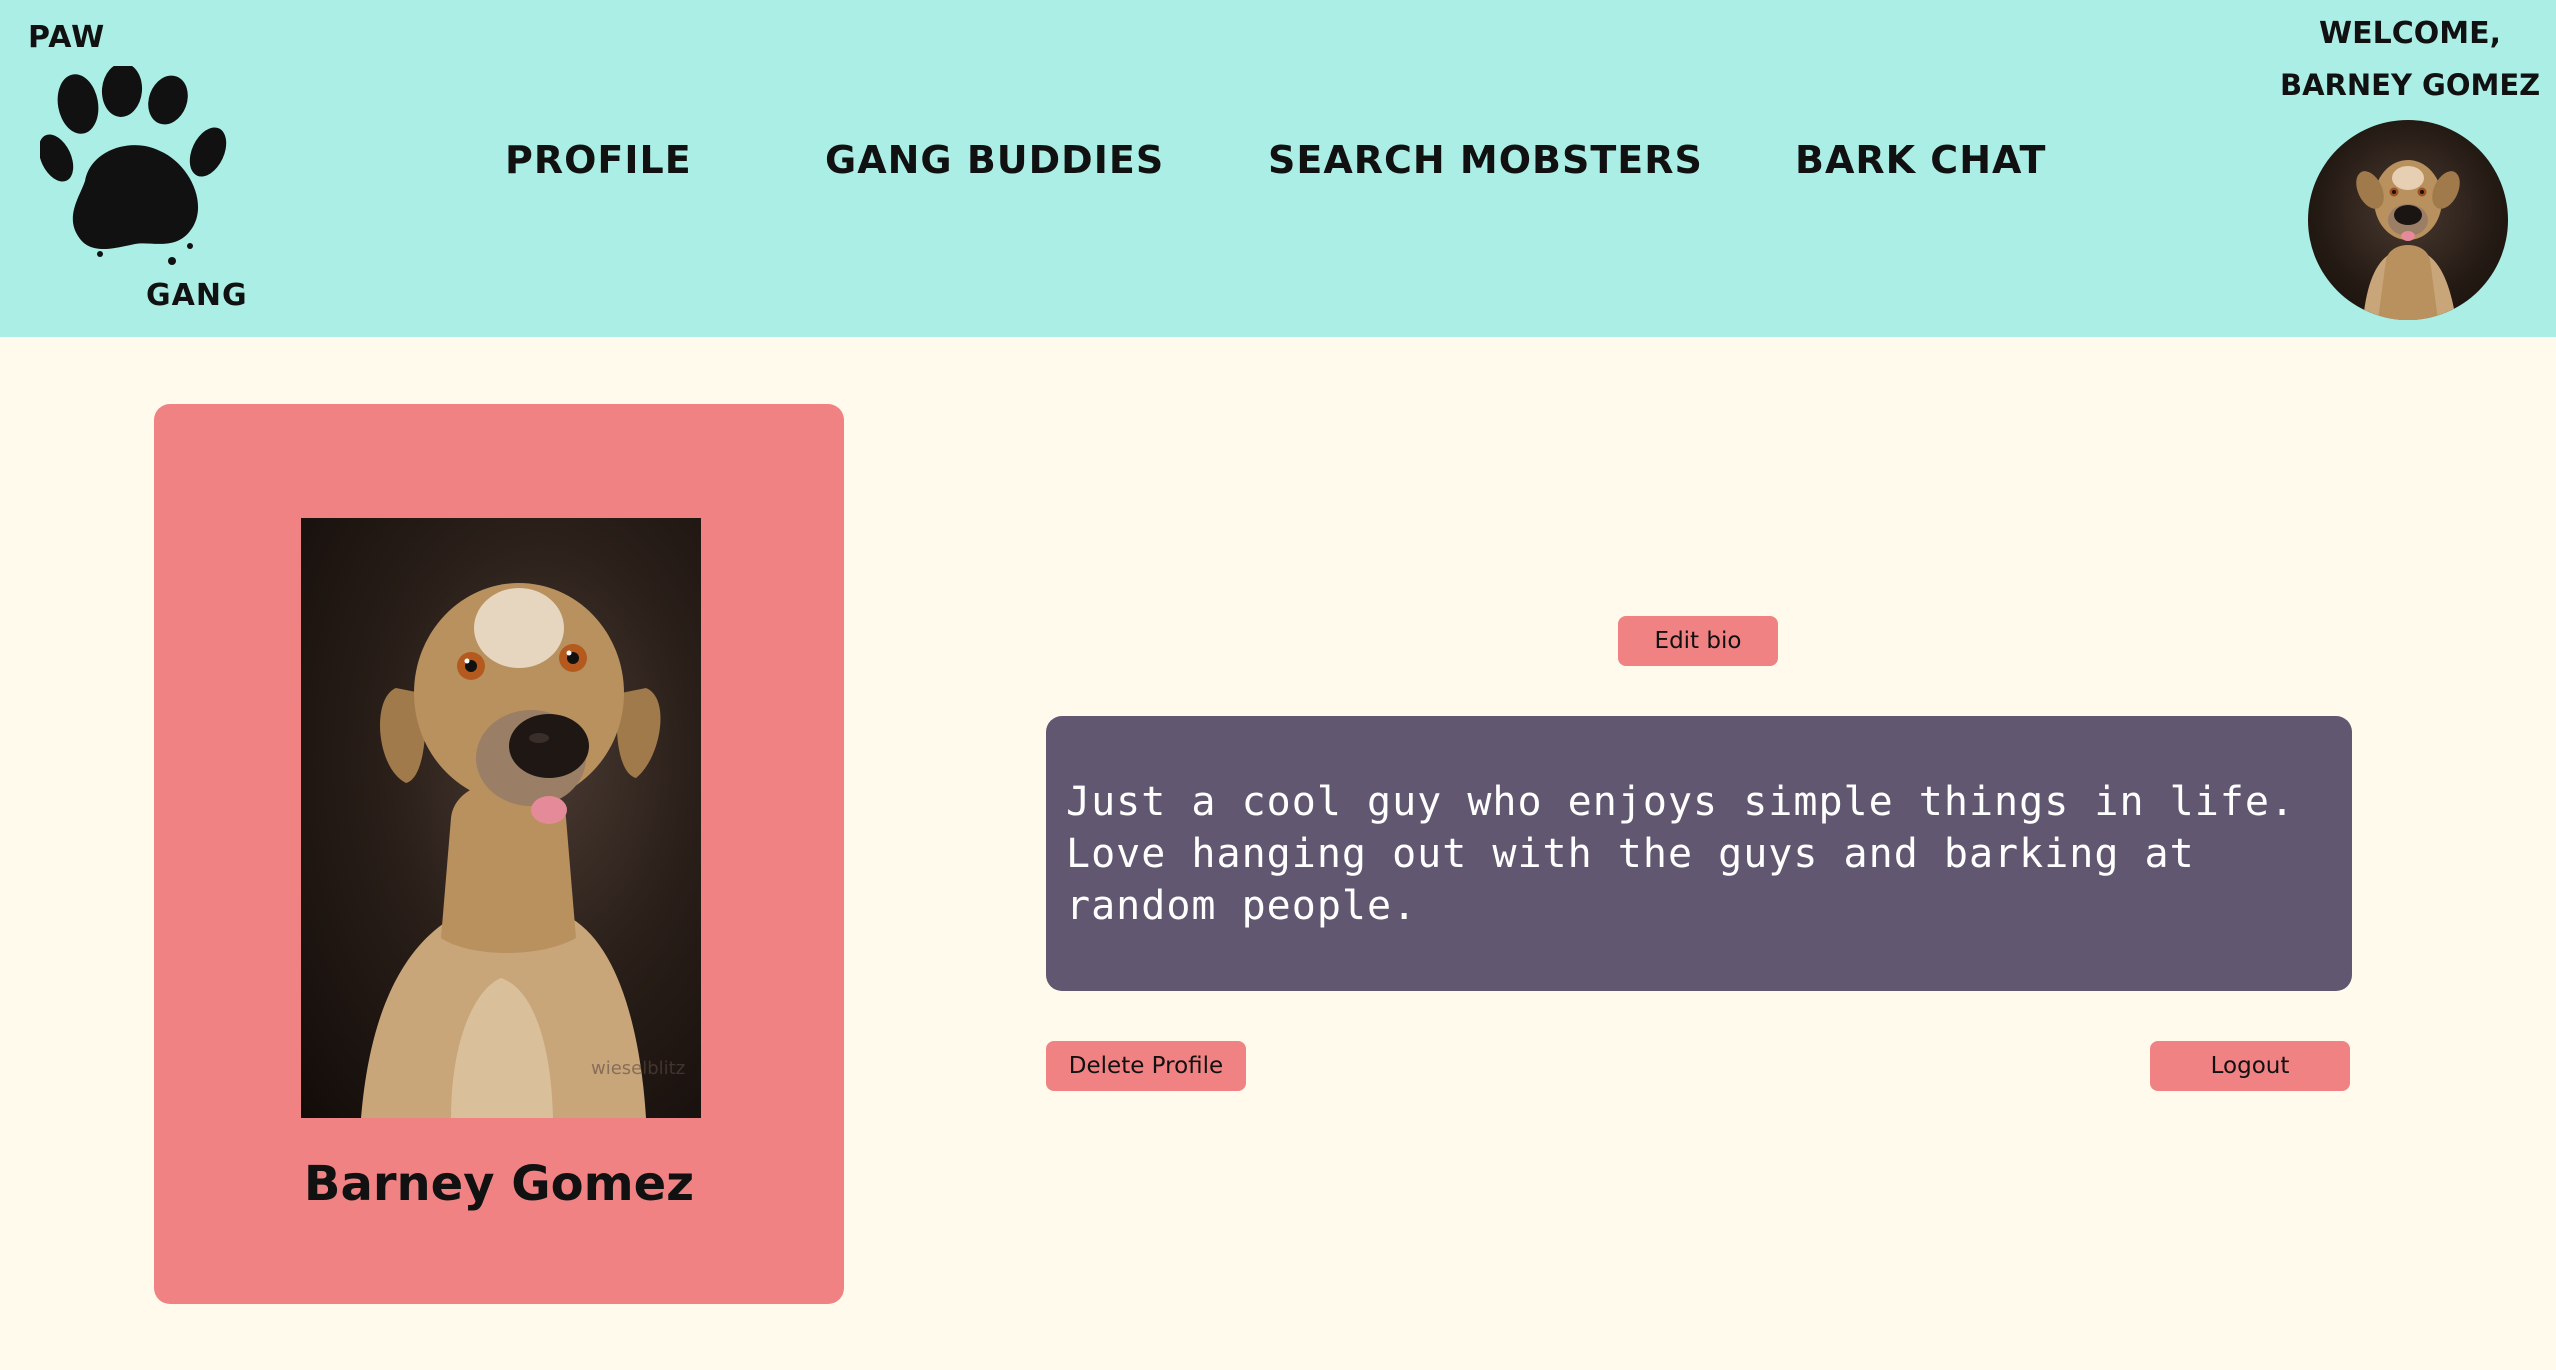  Describe the element at coordinates (137, 166) in the screenshot. I see `paw-print-icon` at that location.